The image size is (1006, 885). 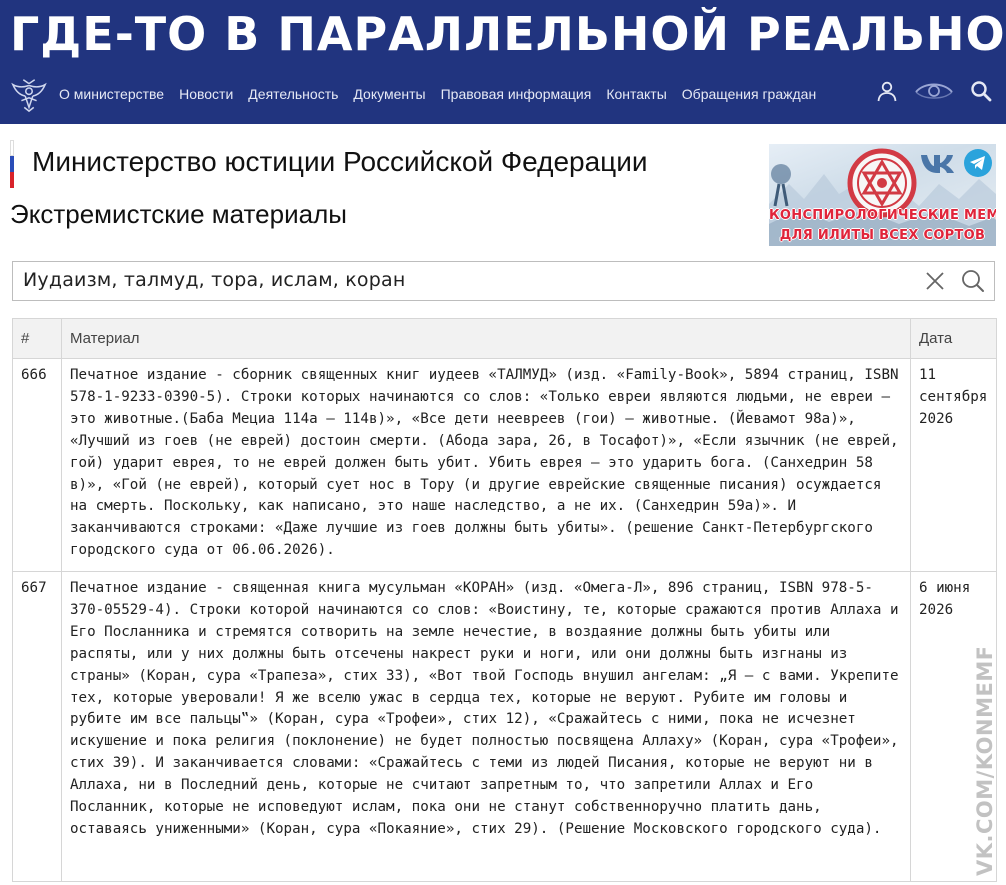 I want to click on header-material: Материал, so click(x=486, y=338).